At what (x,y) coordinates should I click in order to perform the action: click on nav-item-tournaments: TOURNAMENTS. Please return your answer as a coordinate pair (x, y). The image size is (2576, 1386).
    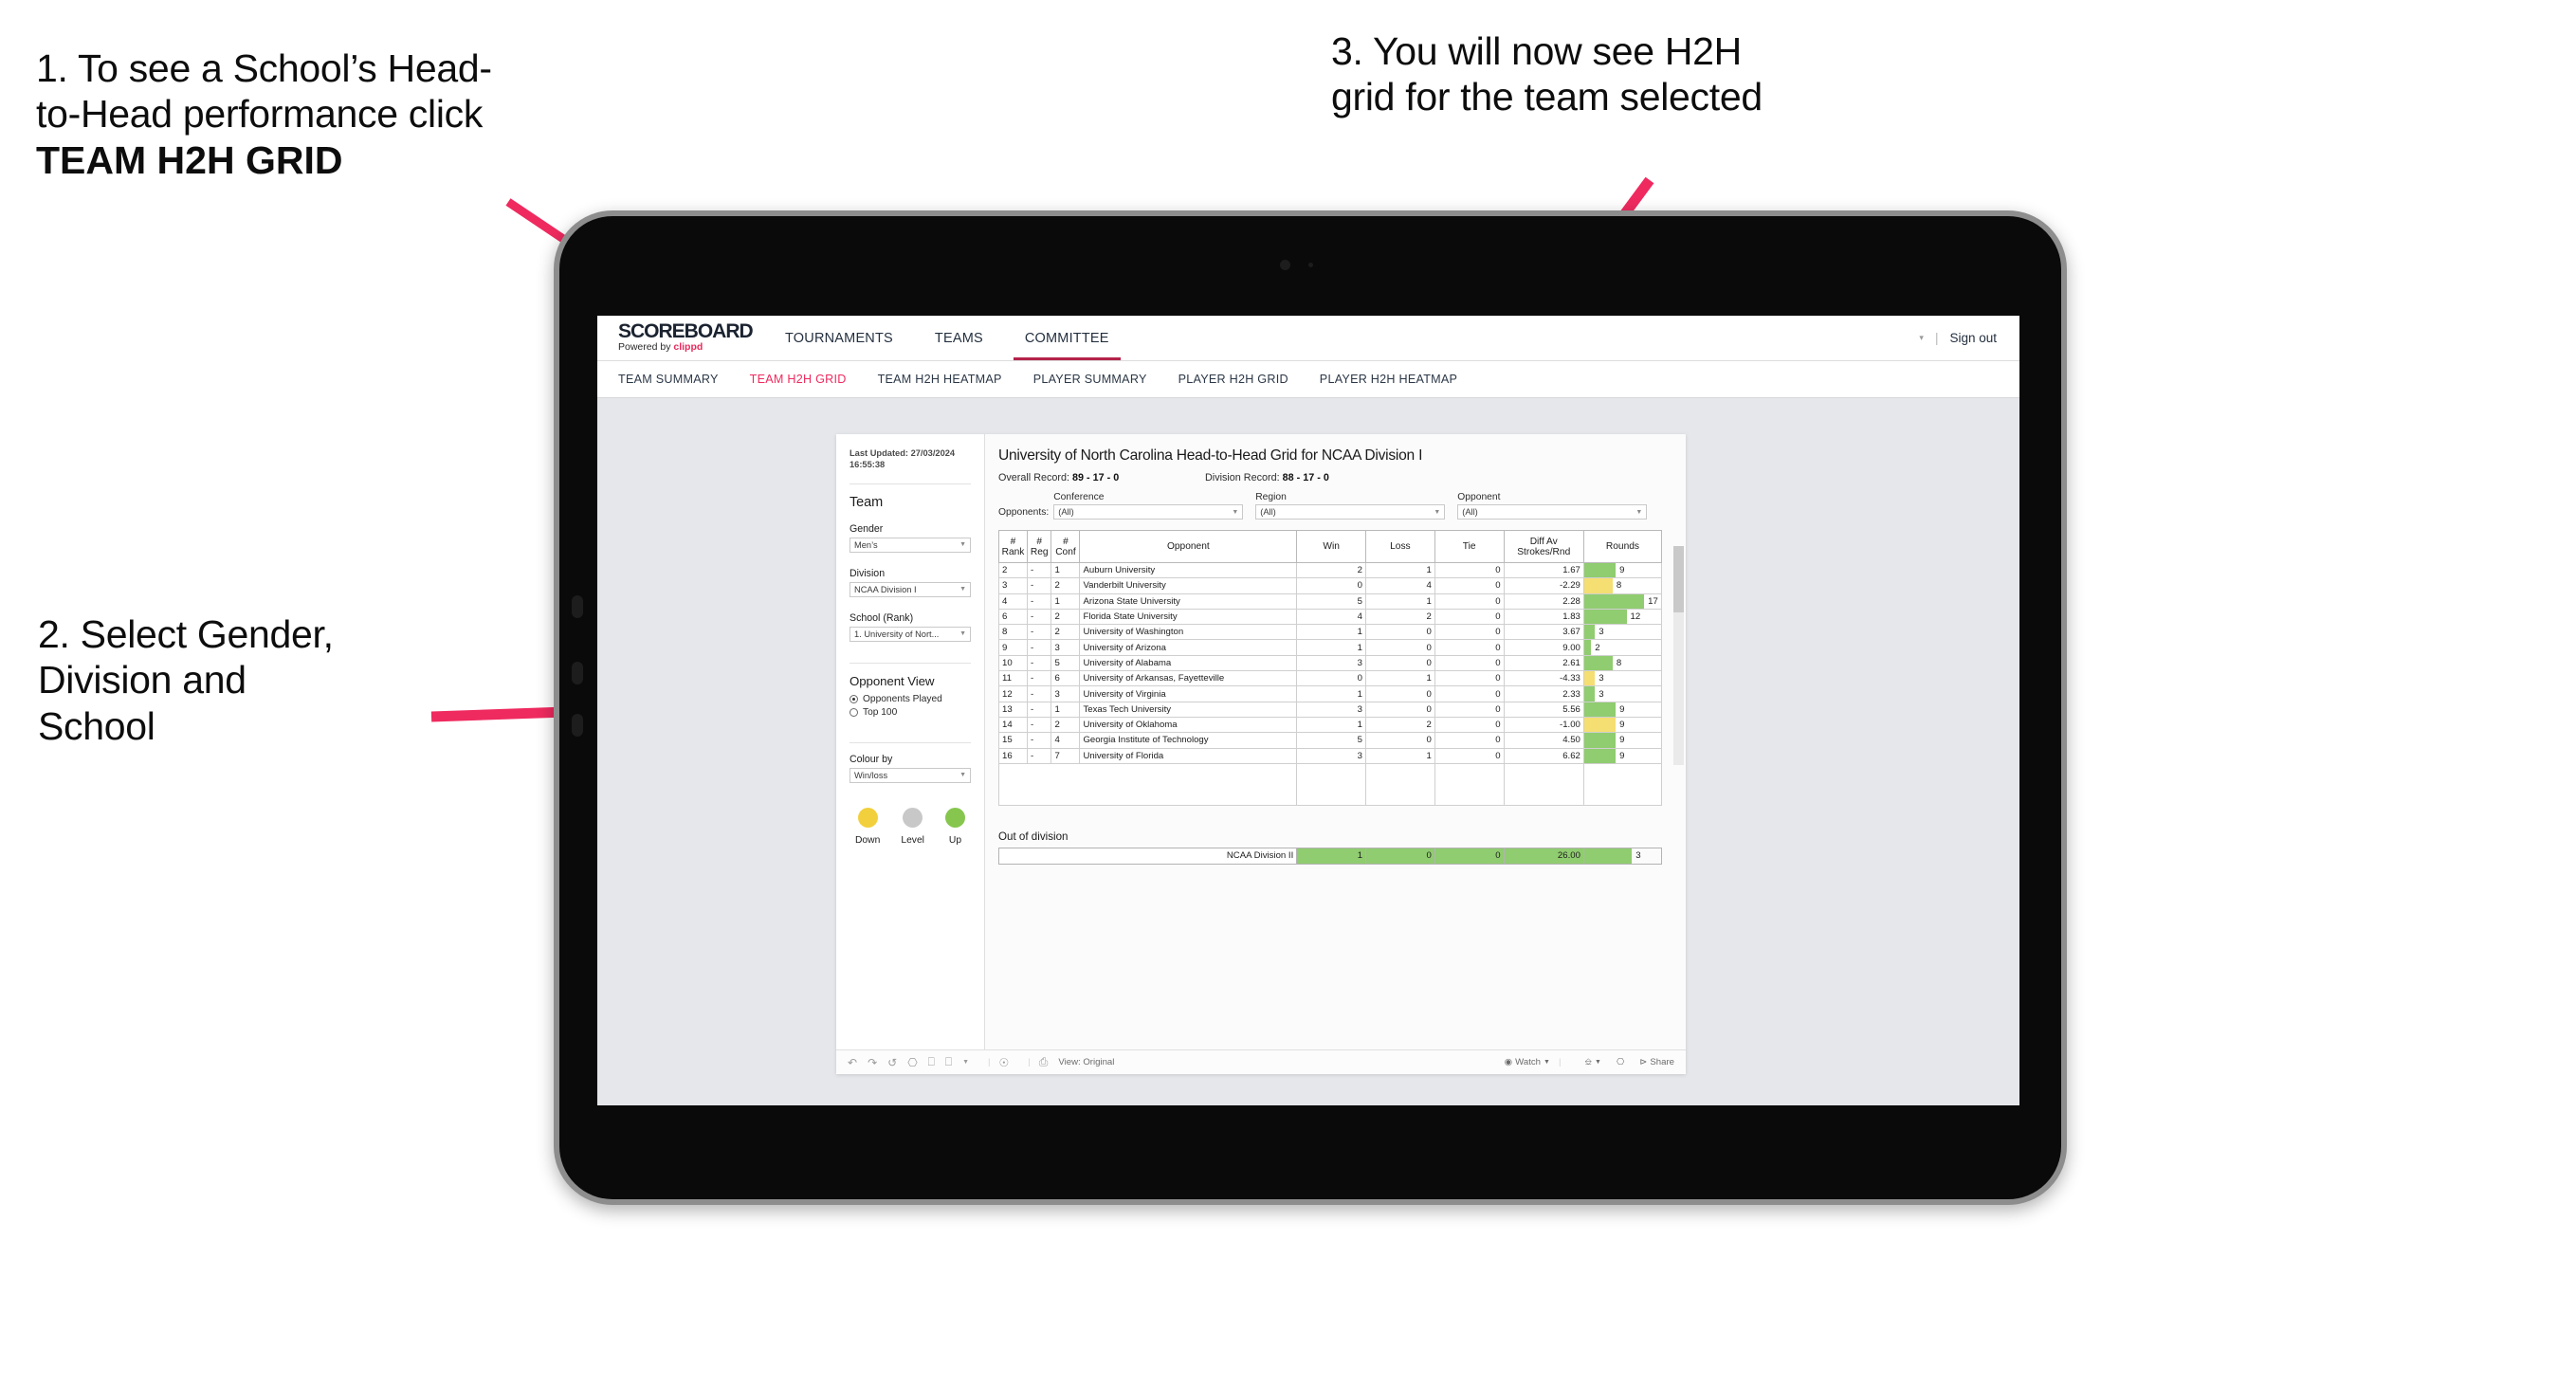
    Looking at the image, I should click on (839, 338).